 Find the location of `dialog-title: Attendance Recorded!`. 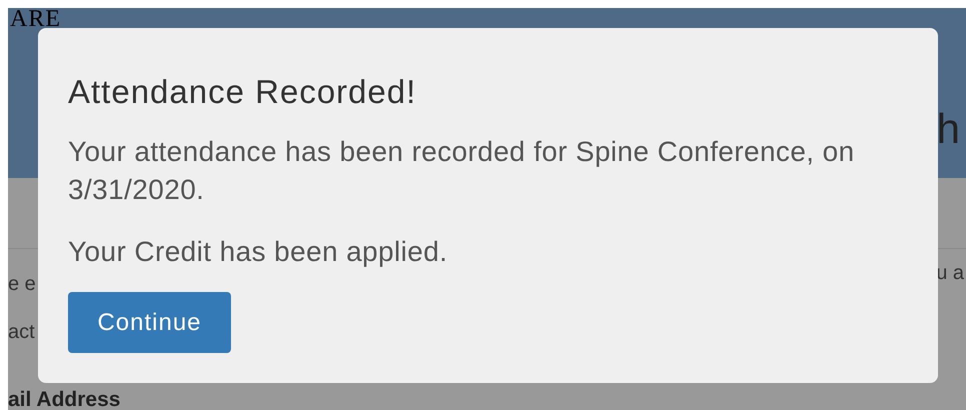

dialog-title: Attendance Recorded! is located at coordinates (242, 92).